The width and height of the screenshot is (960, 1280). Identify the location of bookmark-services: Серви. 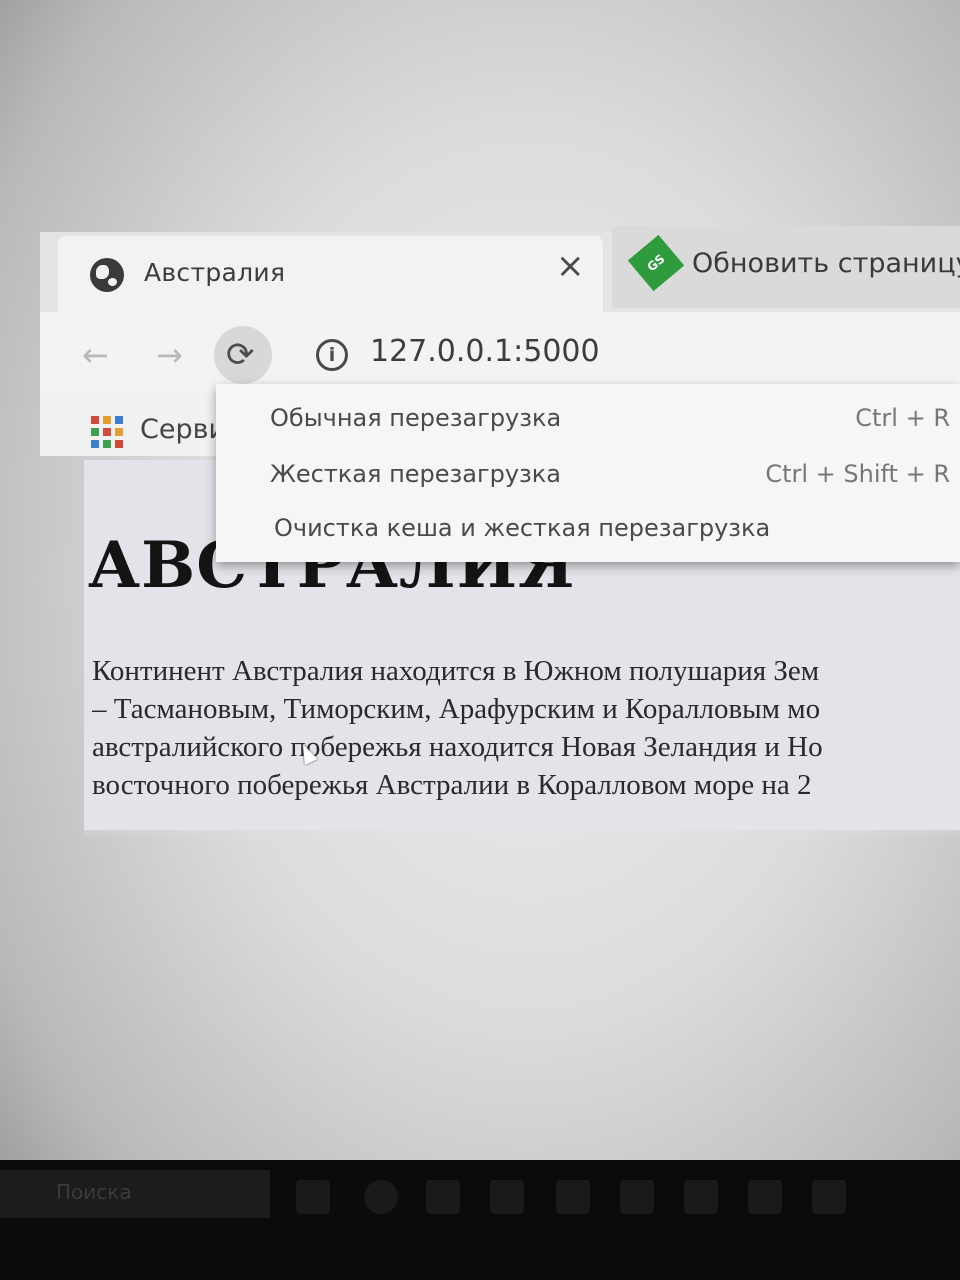
(183, 429).